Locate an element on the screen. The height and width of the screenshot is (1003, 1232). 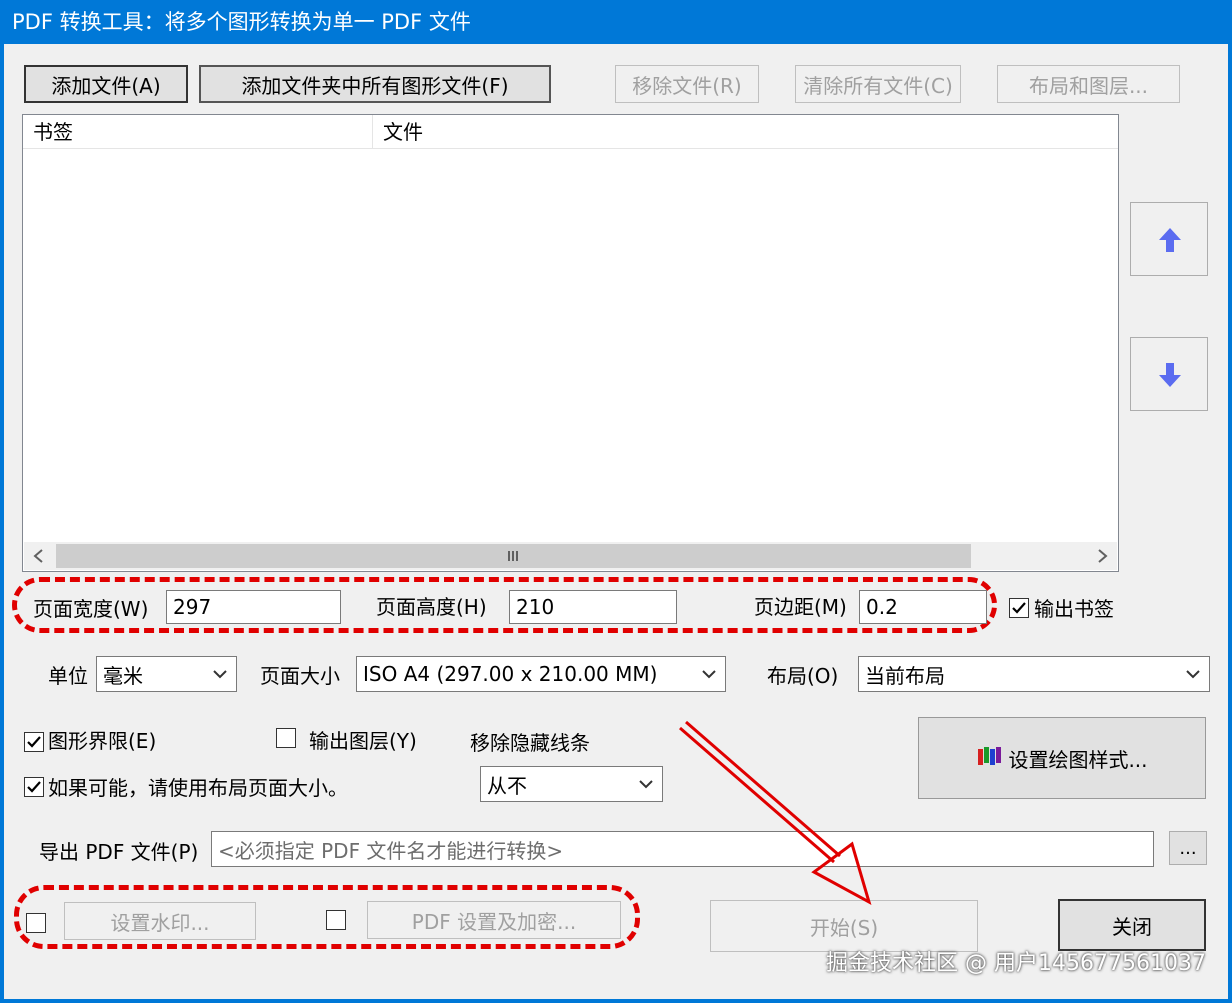
horizontal-scrollbar is located at coordinates (570, 556).